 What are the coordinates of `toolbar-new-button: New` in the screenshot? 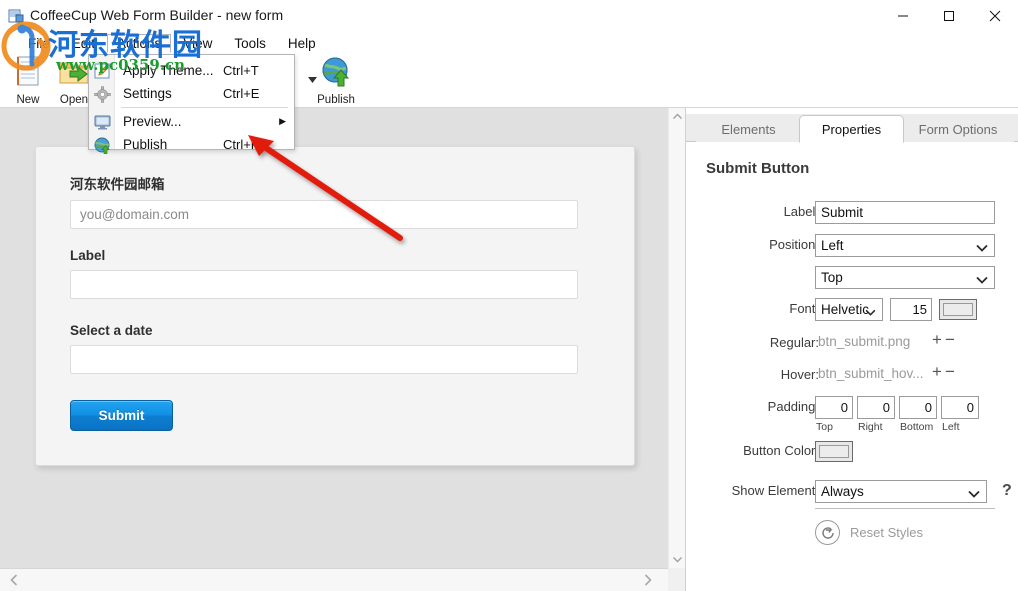 It's located at (28, 81).